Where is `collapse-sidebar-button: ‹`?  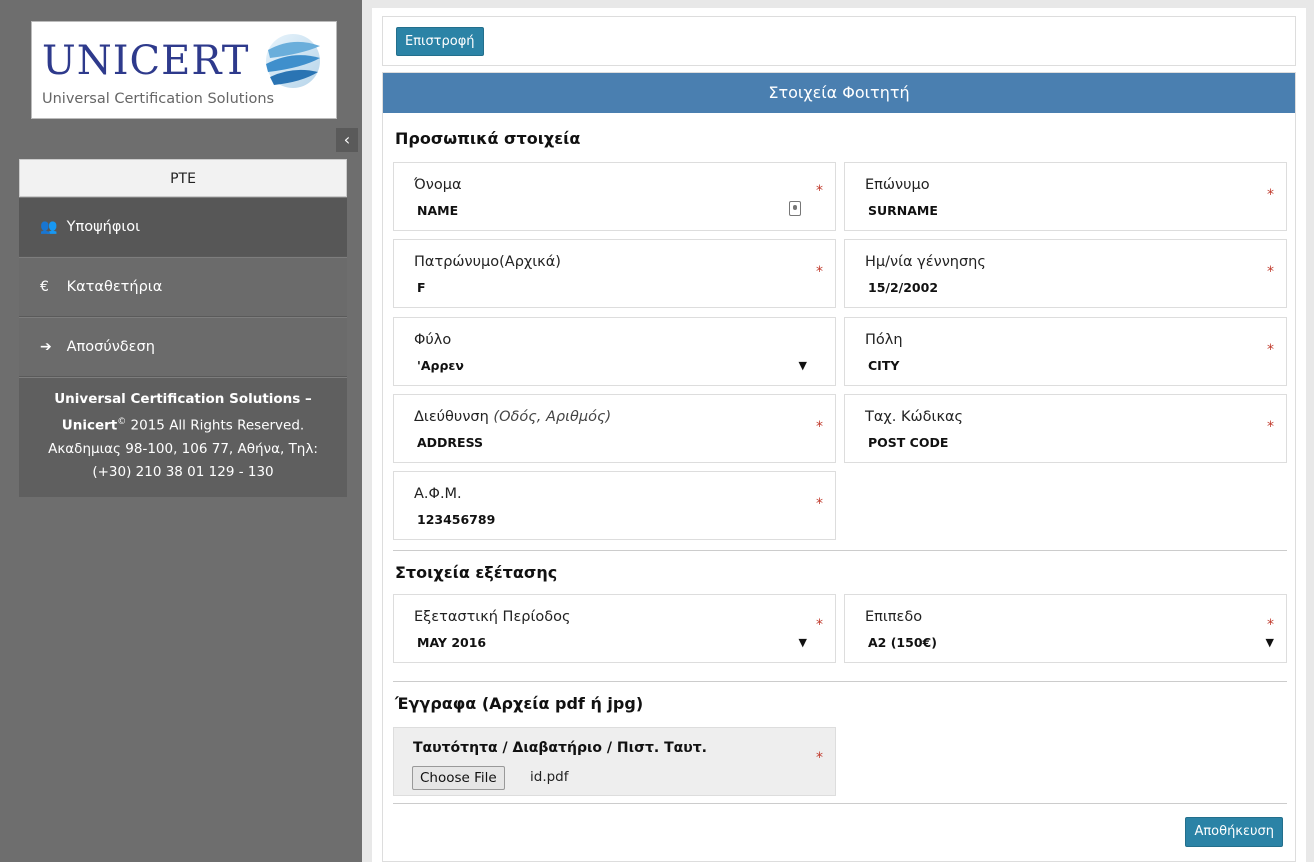 collapse-sidebar-button: ‹ is located at coordinates (347, 140).